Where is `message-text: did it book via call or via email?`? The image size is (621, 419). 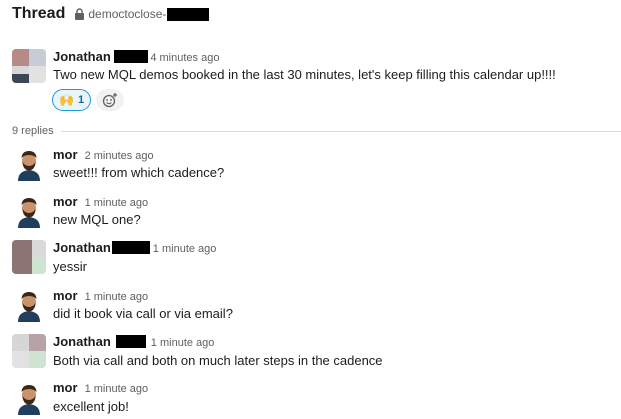
message-text: did it book via call or via email? is located at coordinates (143, 313).